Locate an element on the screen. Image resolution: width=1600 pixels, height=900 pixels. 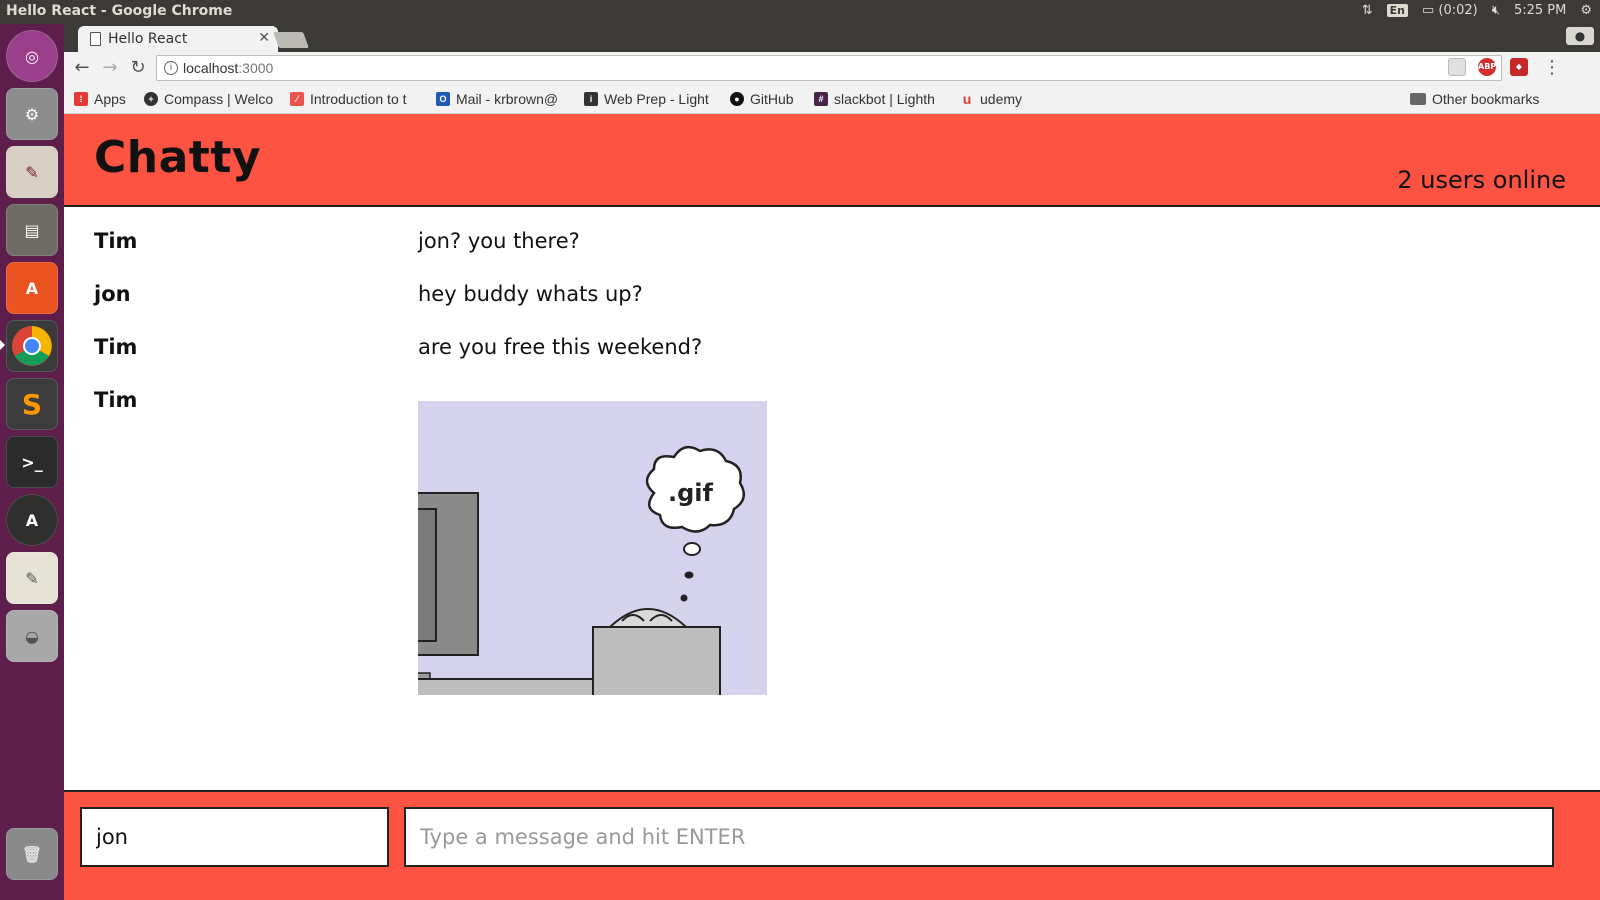
chat-bar is located at coordinates (832, 845).